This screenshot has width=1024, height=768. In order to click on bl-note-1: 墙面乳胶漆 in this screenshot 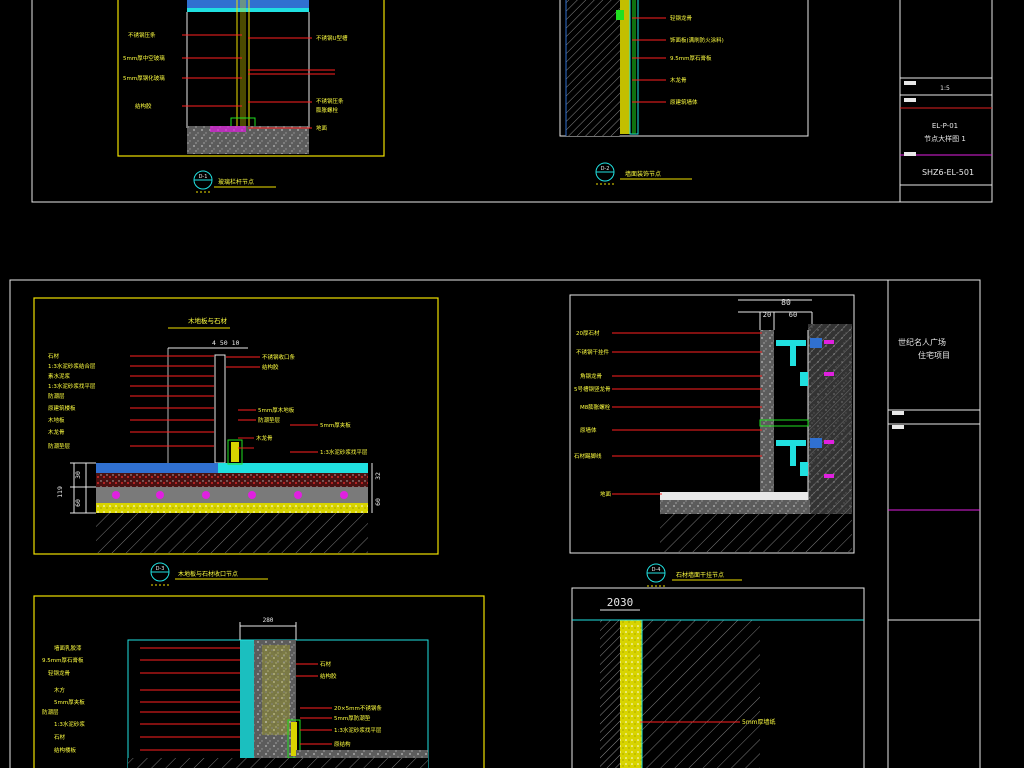, I will do `click(68, 648)`.